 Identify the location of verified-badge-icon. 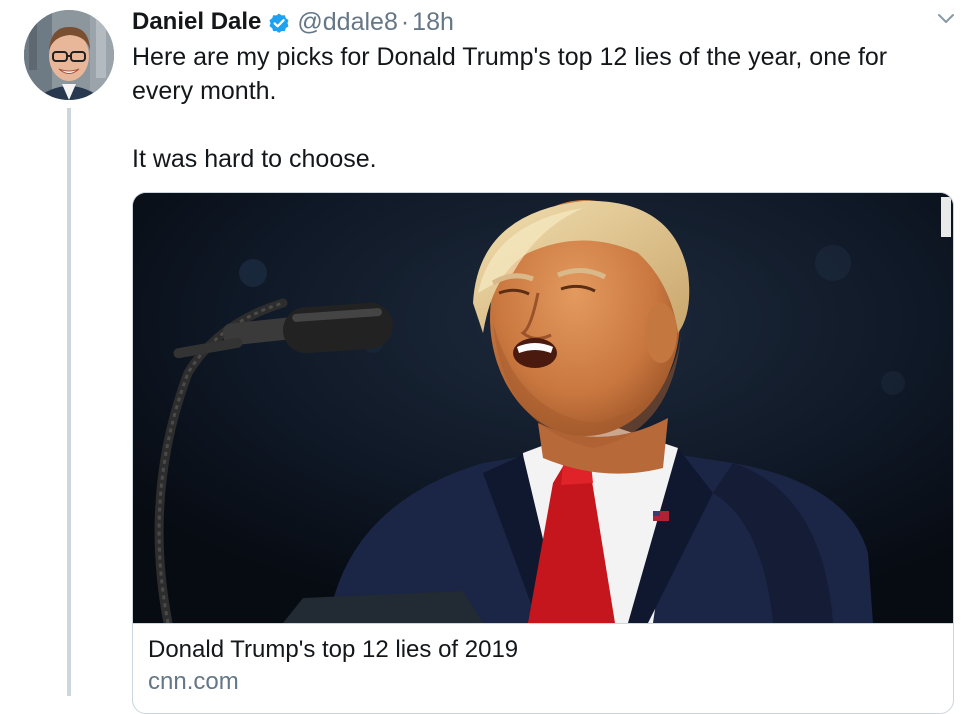
(279, 22).